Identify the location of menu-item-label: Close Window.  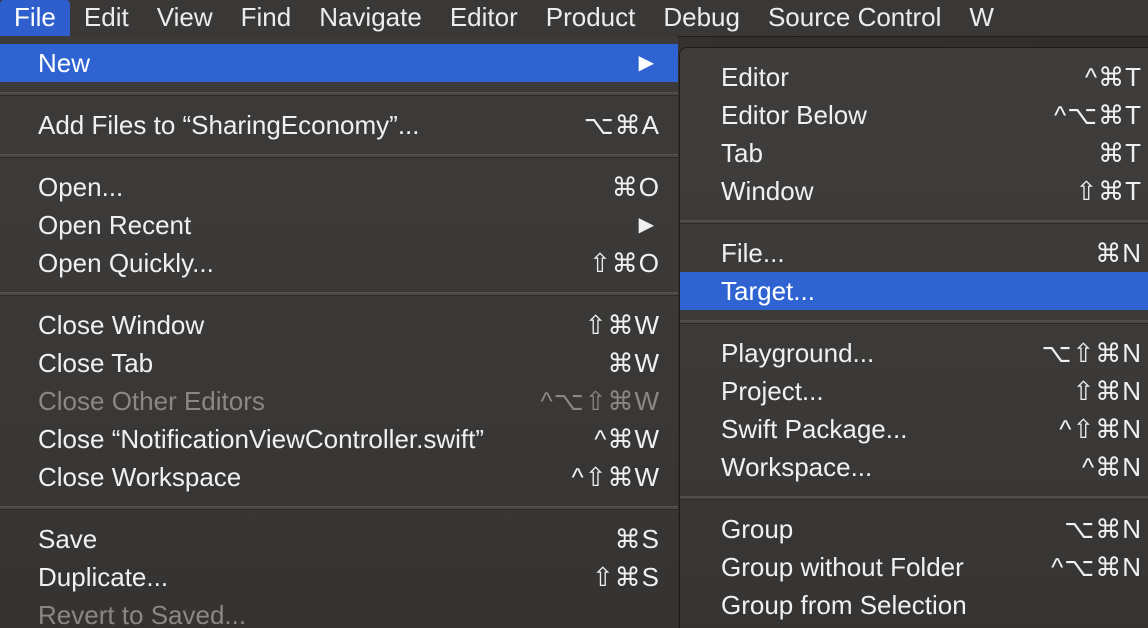
(121, 325).